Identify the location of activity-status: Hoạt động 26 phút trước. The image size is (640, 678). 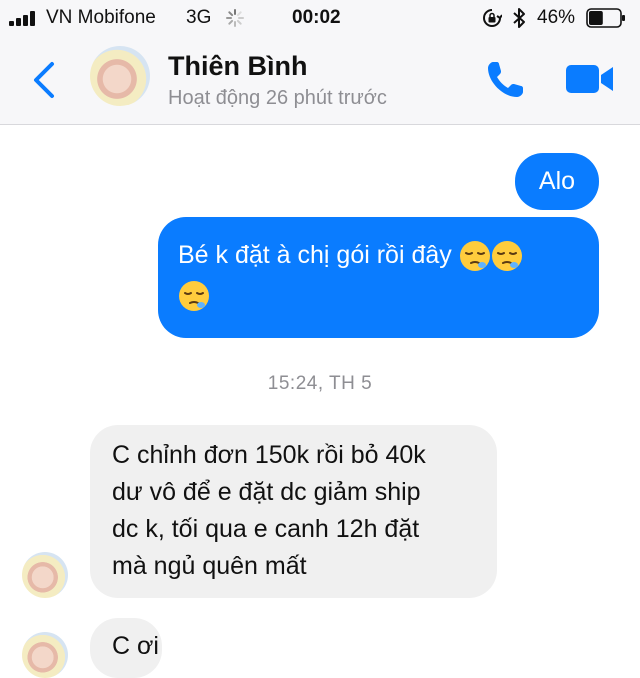
(277, 98).